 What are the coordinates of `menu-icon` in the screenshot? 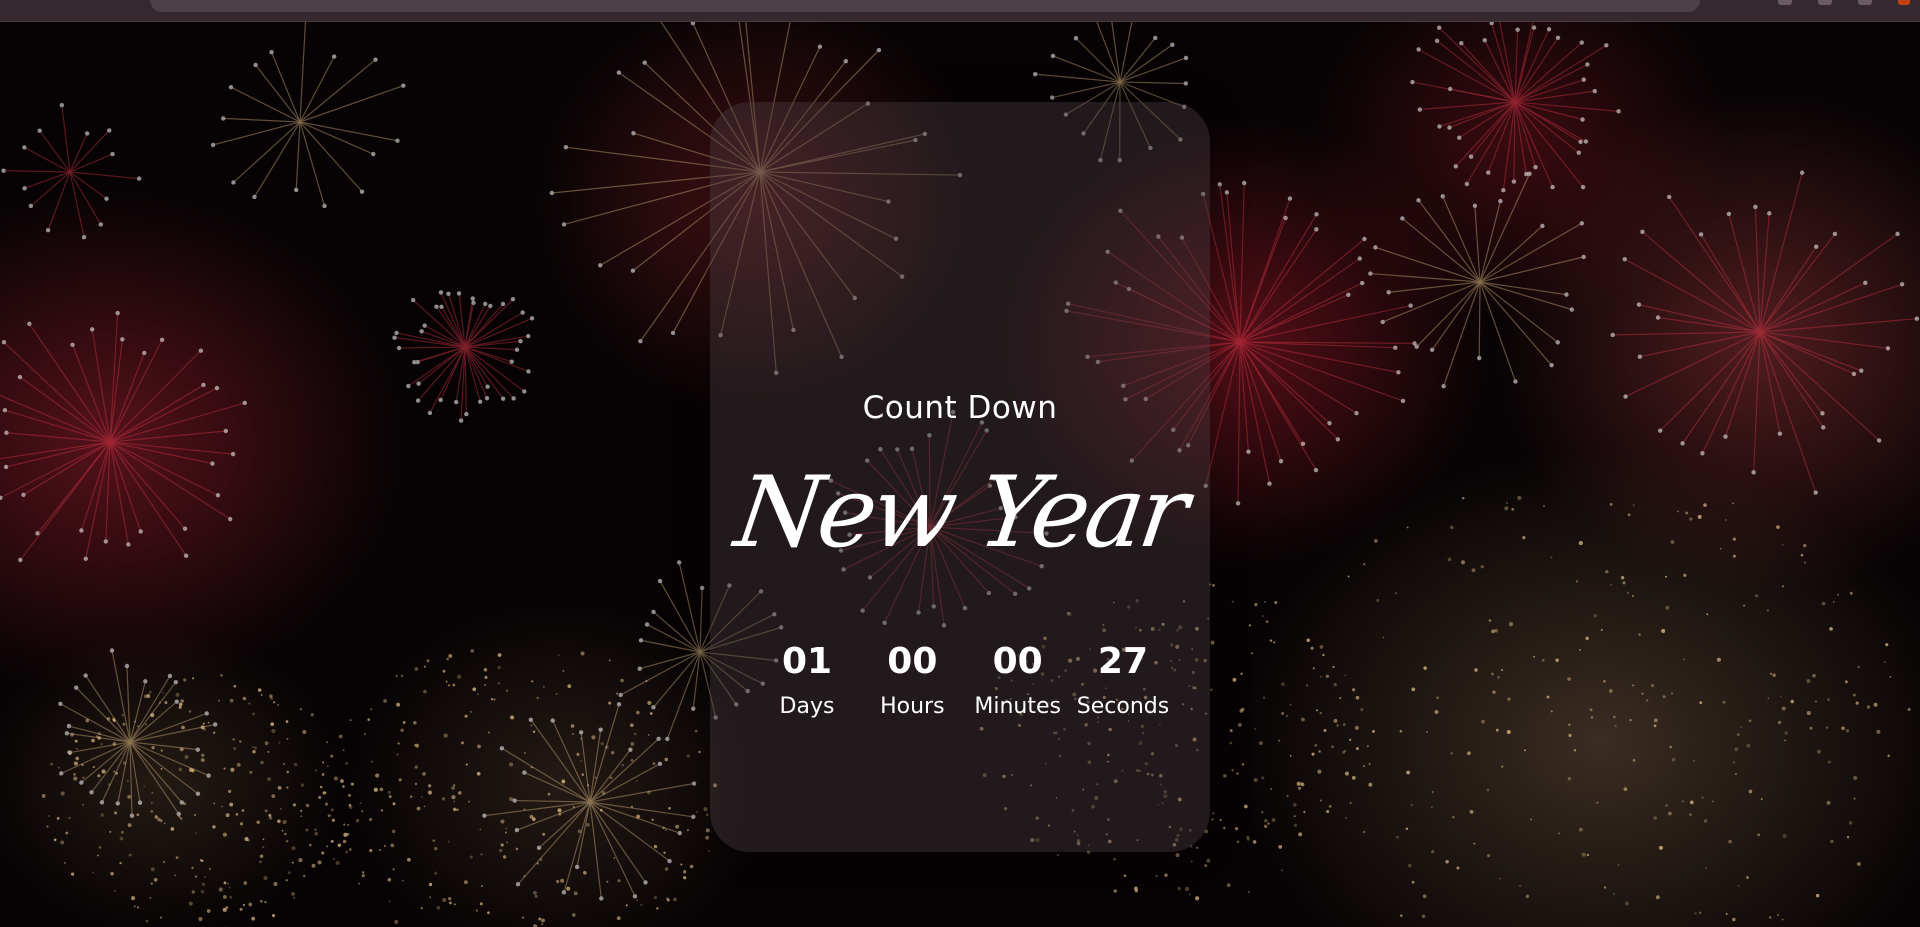 It's located at (1865, 2).